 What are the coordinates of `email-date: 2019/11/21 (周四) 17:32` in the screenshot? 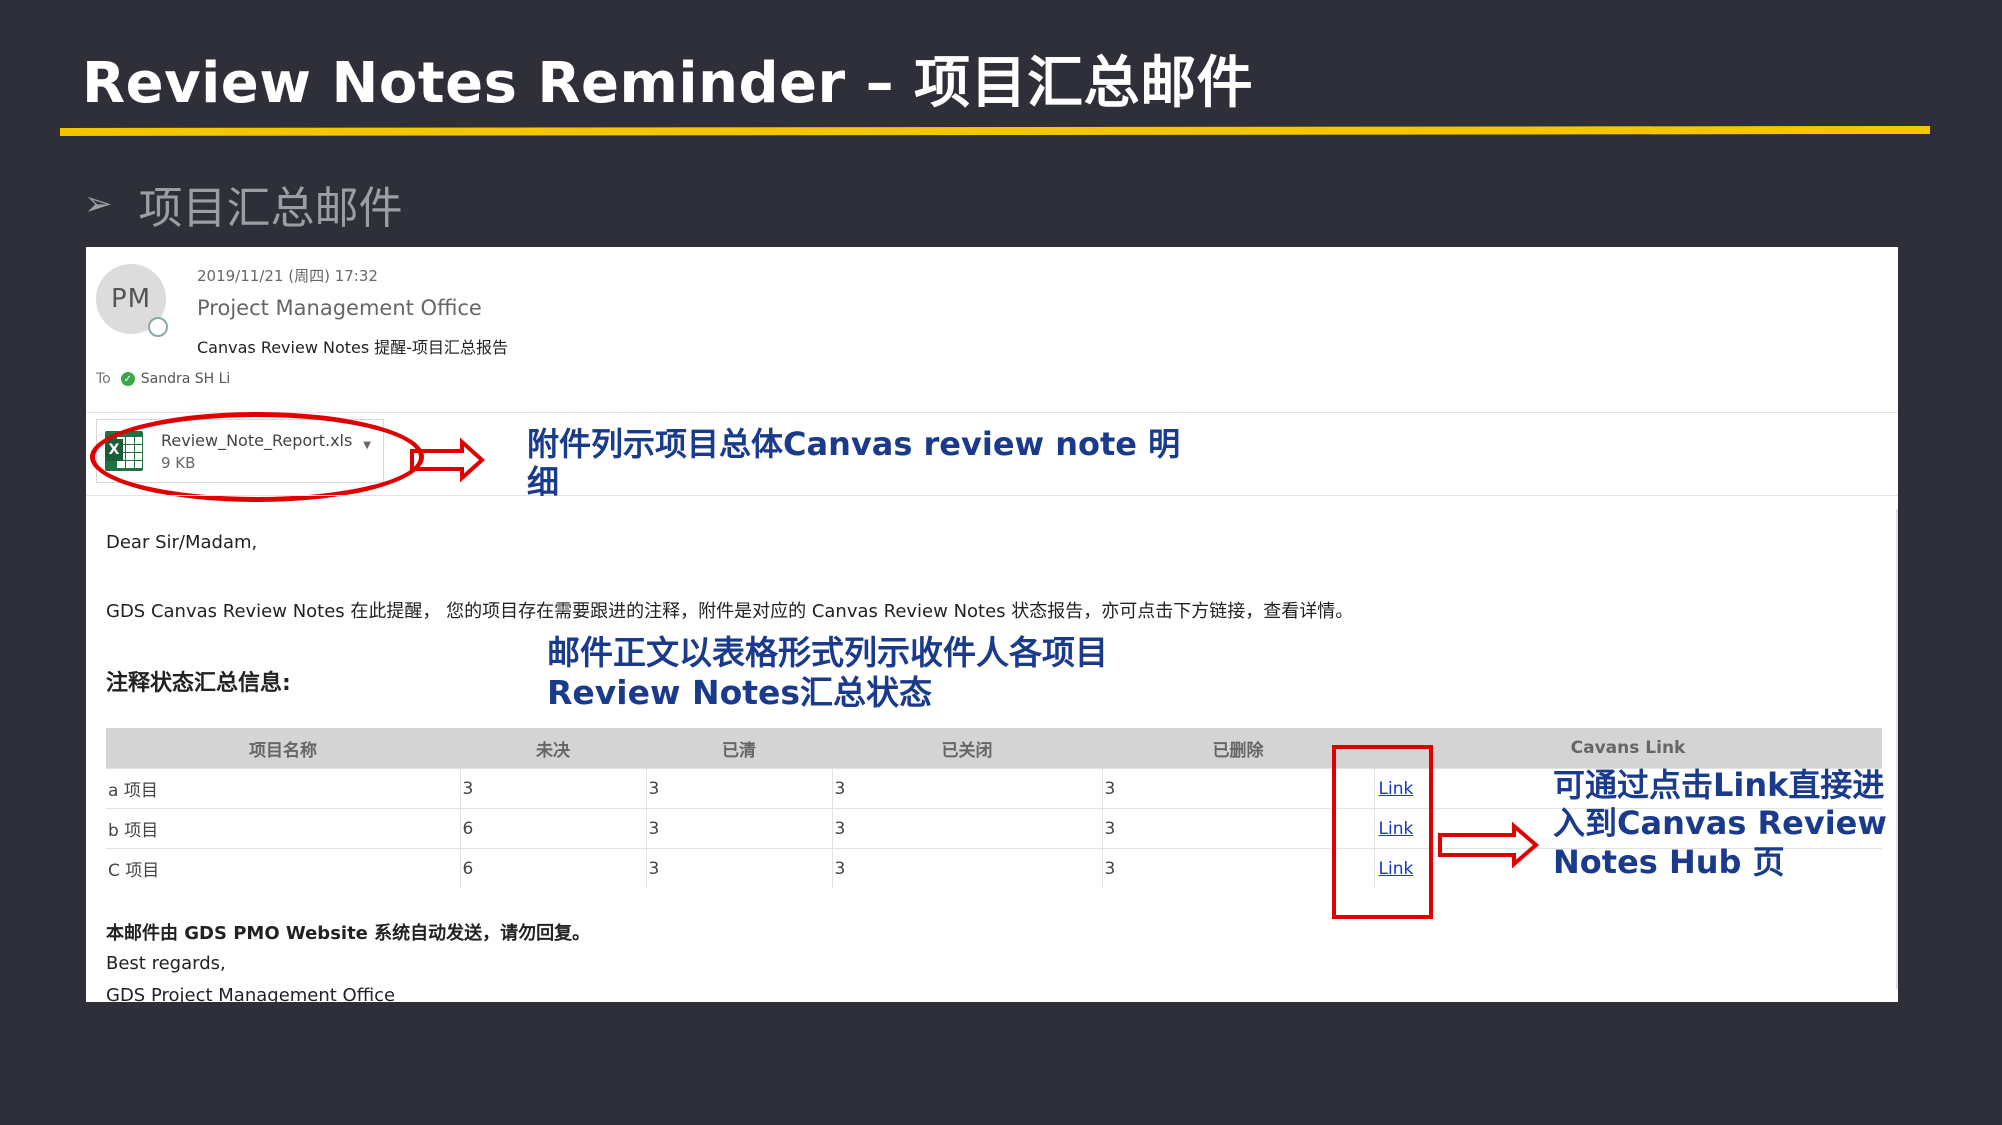 It's located at (287, 276).